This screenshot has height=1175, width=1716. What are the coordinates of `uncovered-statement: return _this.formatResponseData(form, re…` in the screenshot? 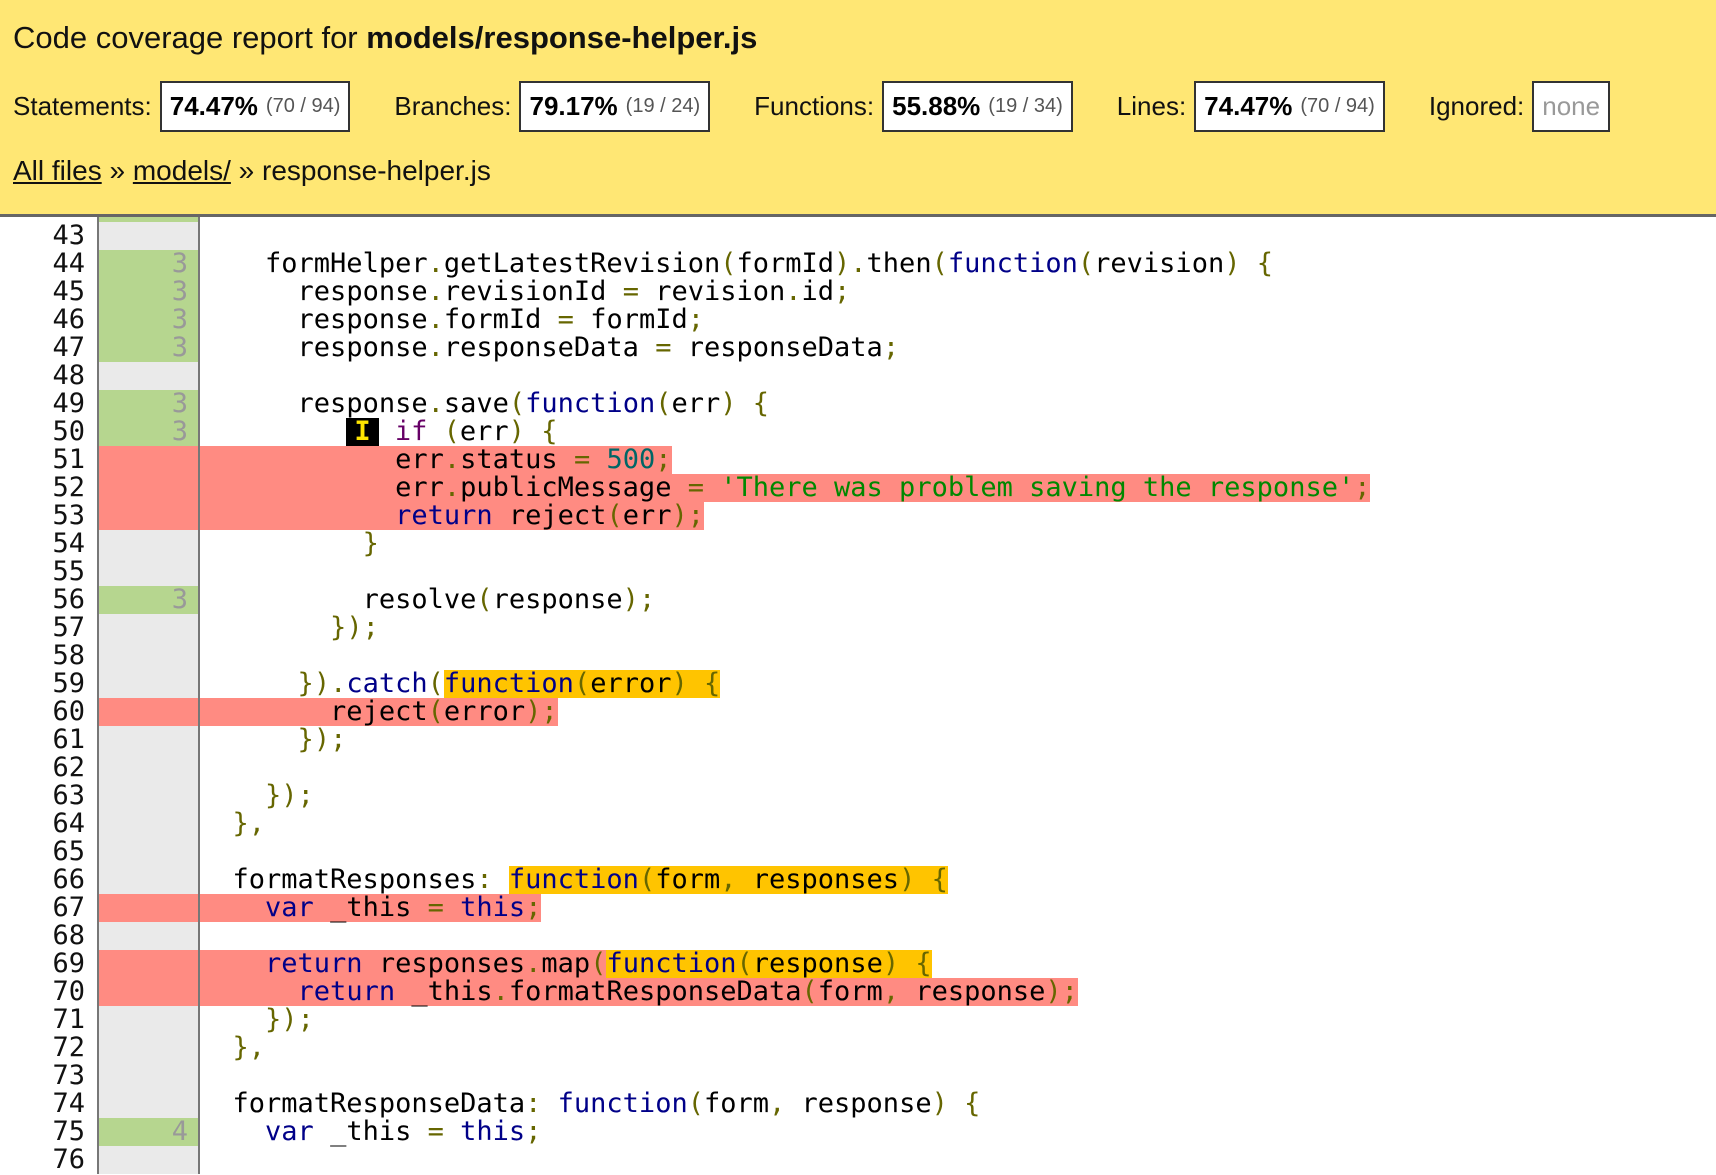 It's located at (639, 992).